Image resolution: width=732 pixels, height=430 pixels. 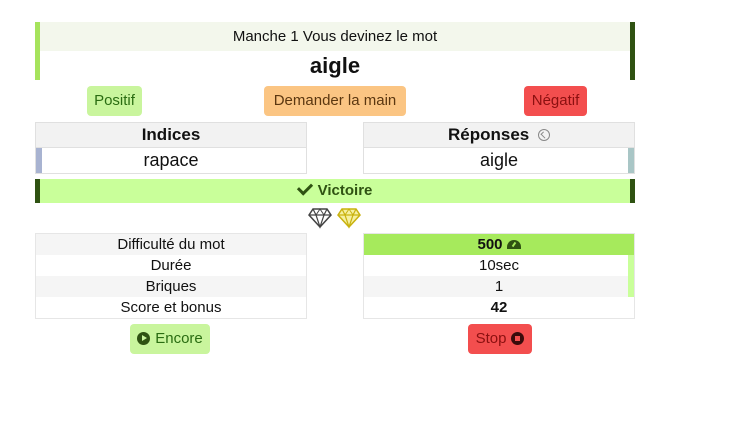 I want to click on gauge-icon, so click(x=513, y=244).